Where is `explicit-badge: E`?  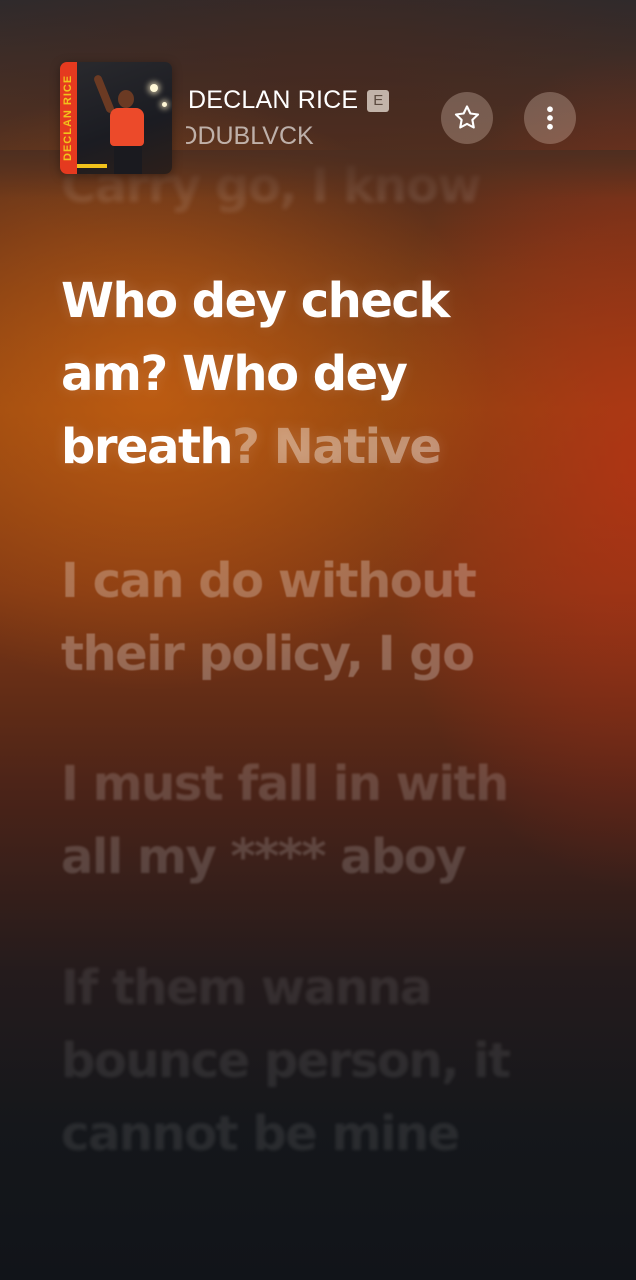 explicit-badge: E is located at coordinates (378, 100).